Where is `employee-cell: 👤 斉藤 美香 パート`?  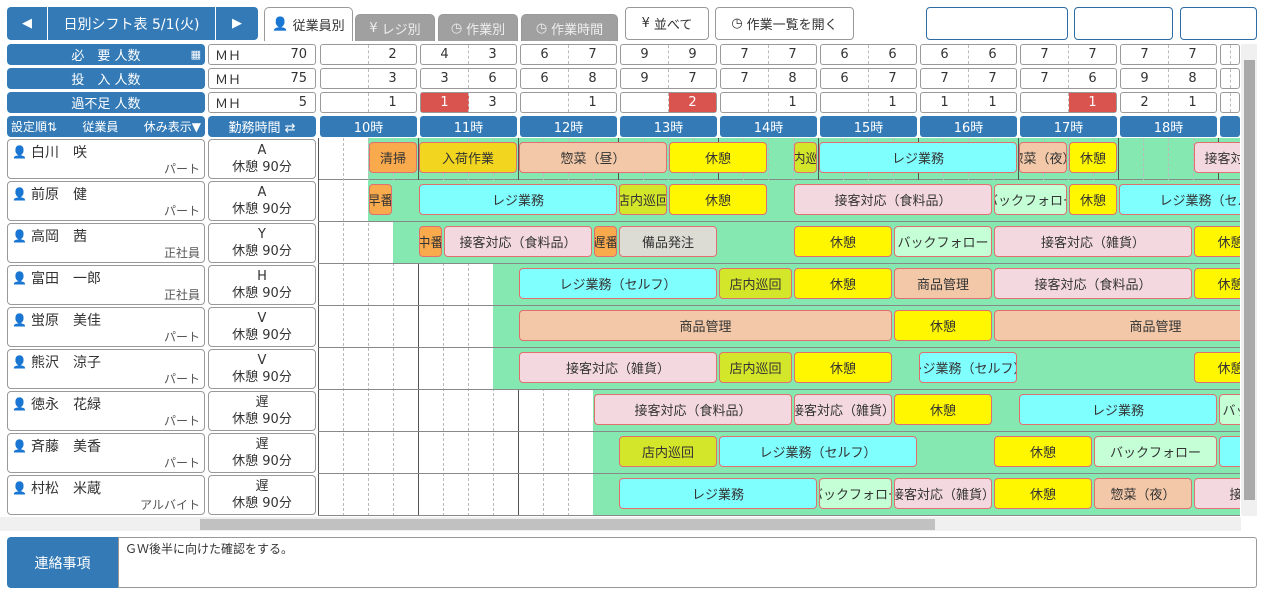
employee-cell: 👤 斉藤 美香 パート is located at coordinates (106, 453).